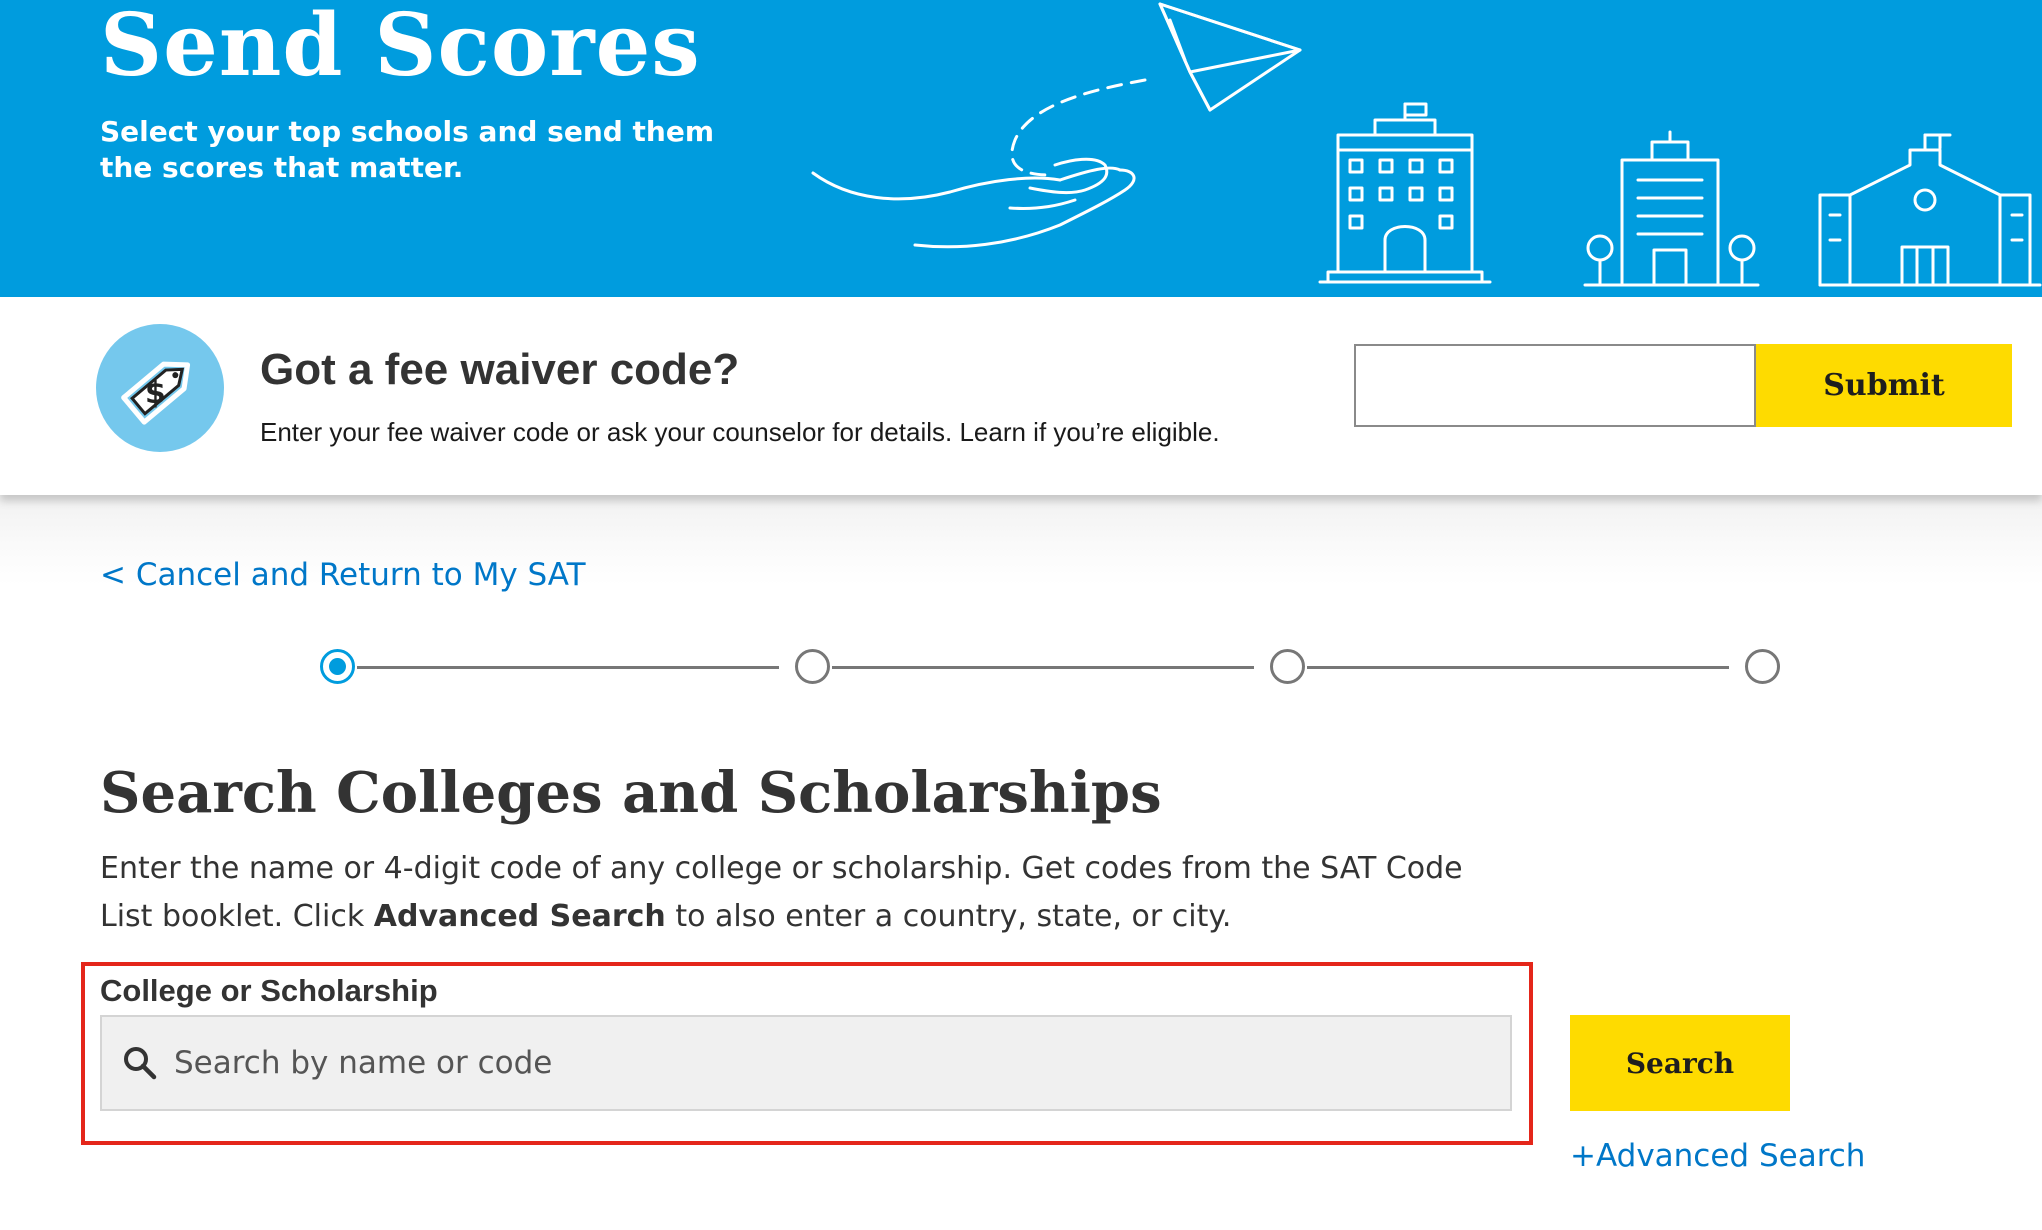 The height and width of the screenshot is (1230, 2042). I want to click on search-field, so click(806, 1063).